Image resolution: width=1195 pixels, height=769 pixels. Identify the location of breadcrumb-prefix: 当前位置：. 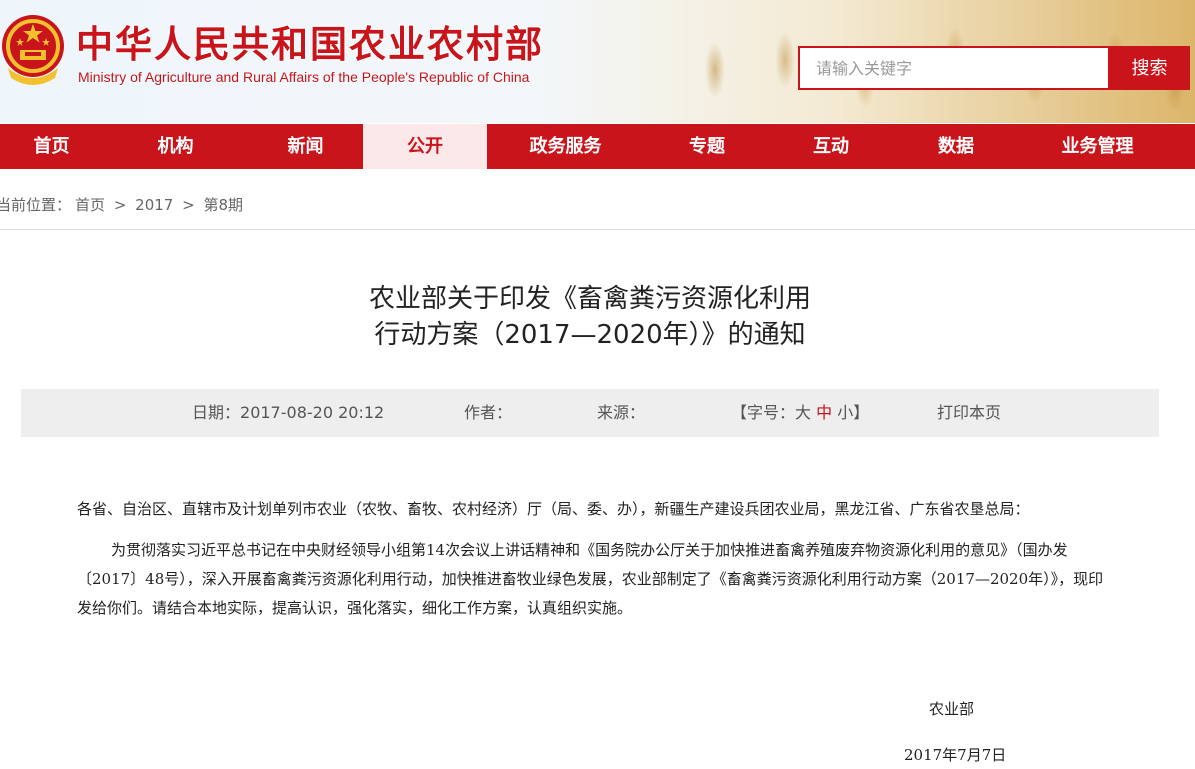
(36, 205).